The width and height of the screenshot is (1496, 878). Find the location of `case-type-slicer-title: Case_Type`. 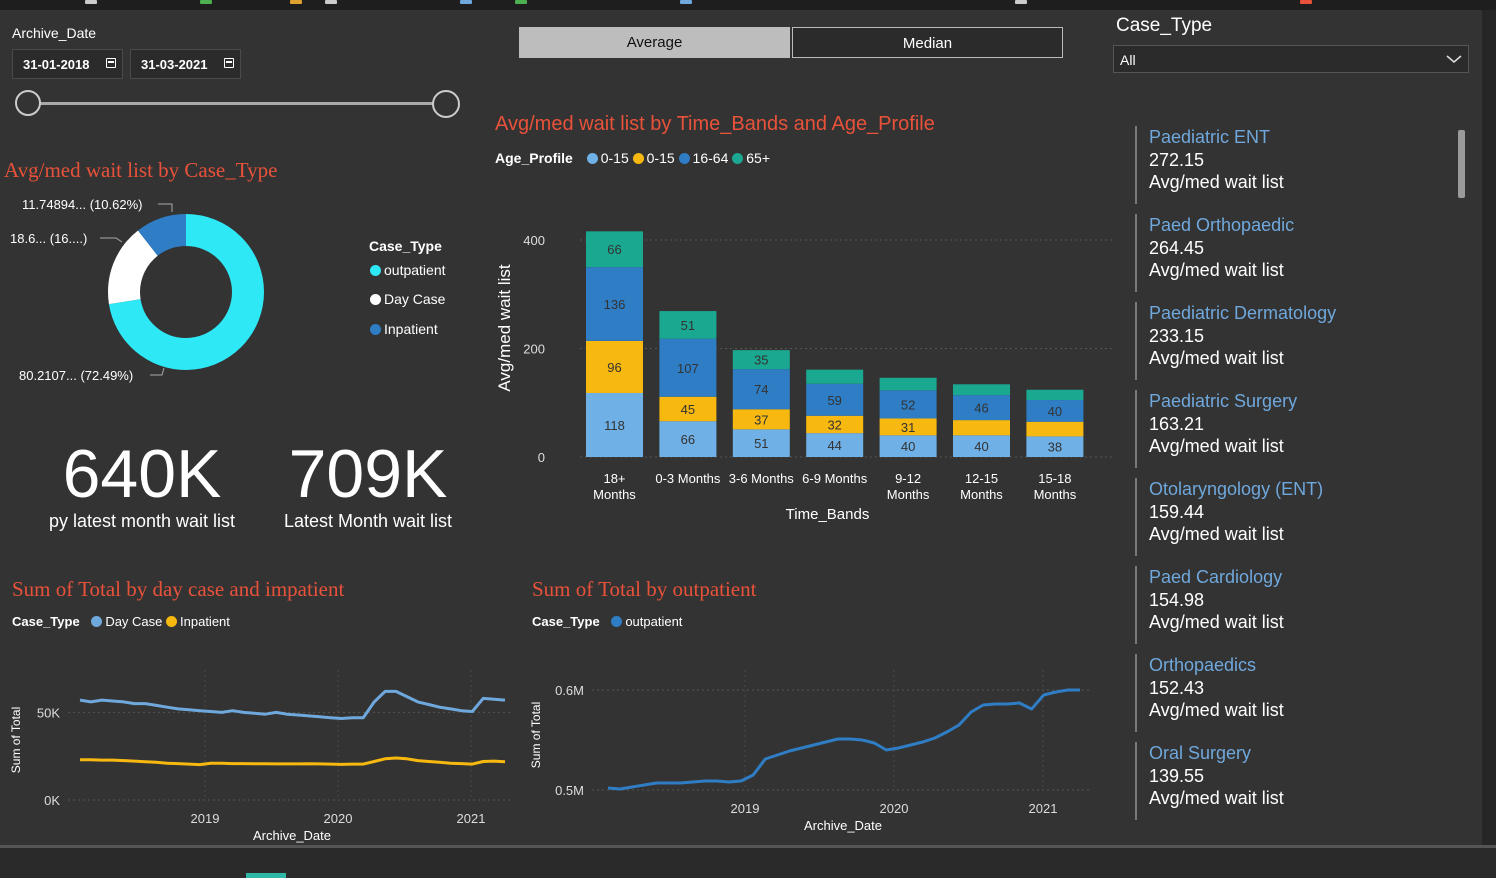

case-type-slicer-title: Case_Type is located at coordinates (1164, 25).